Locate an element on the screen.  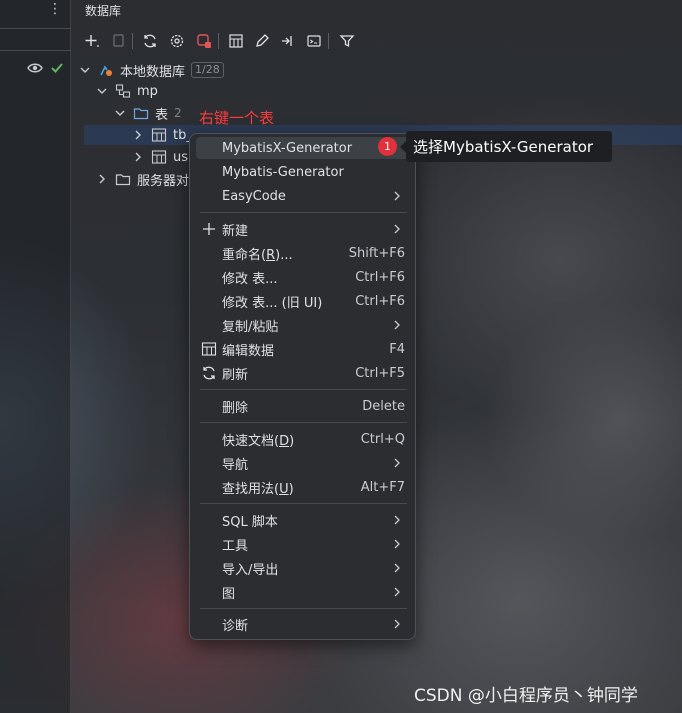
gear-icon is located at coordinates (177, 41).